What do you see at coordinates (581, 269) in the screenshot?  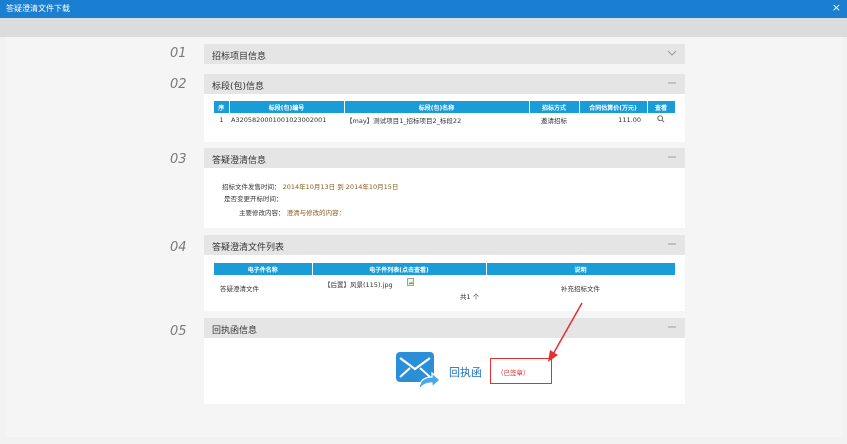 I see `column-header: 说明` at bounding box center [581, 269].